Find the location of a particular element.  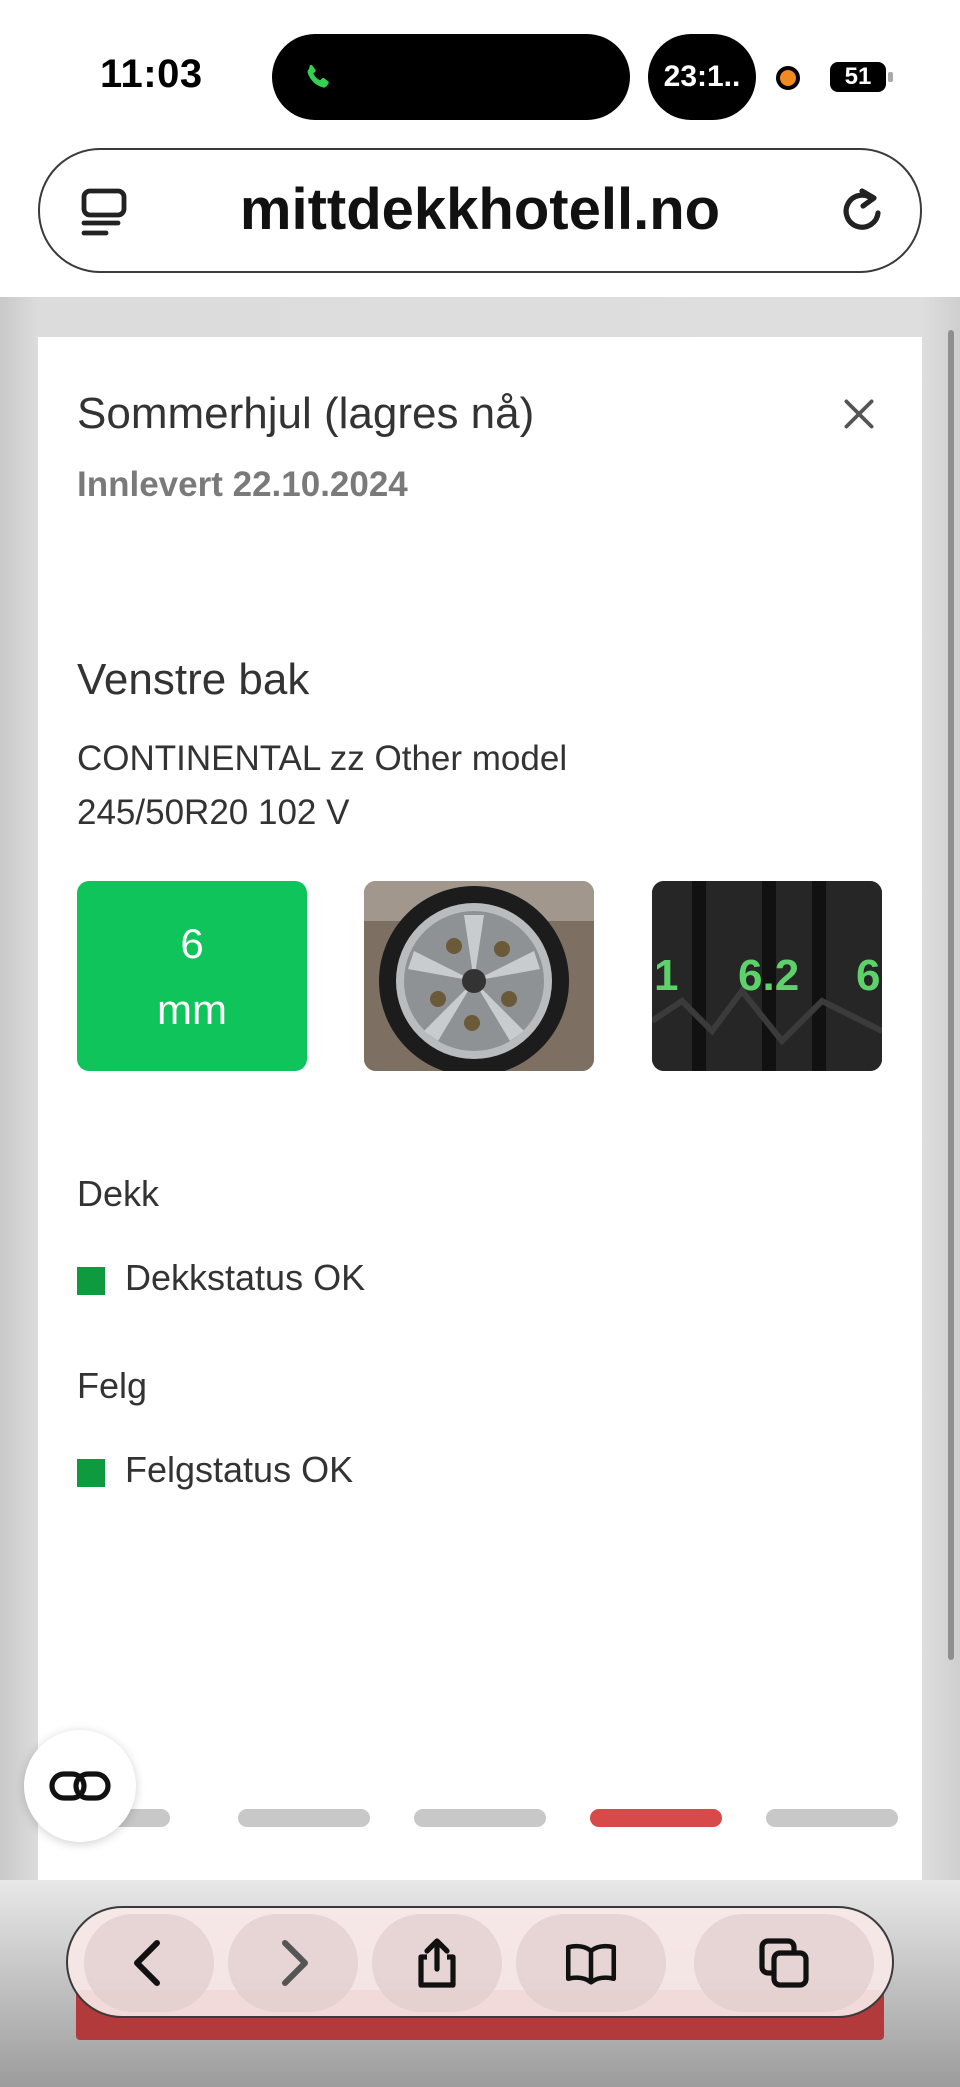

tire-size: 245/50R20 102 V is located at coordinates (213, 812).